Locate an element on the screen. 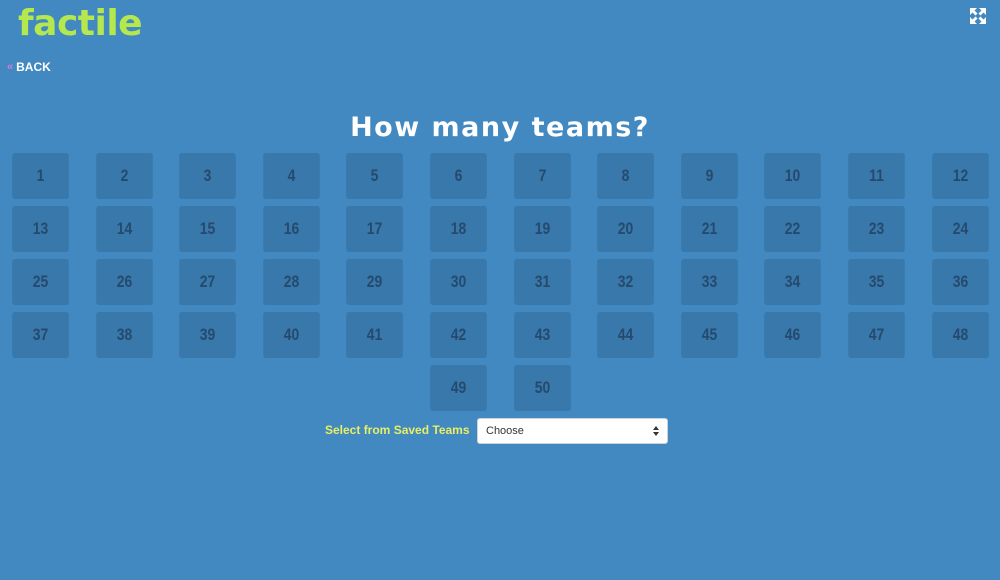 The width and height of the screenshot is (1000, 580). team-count-button-23: 23 is located at coordinates (876, 229).